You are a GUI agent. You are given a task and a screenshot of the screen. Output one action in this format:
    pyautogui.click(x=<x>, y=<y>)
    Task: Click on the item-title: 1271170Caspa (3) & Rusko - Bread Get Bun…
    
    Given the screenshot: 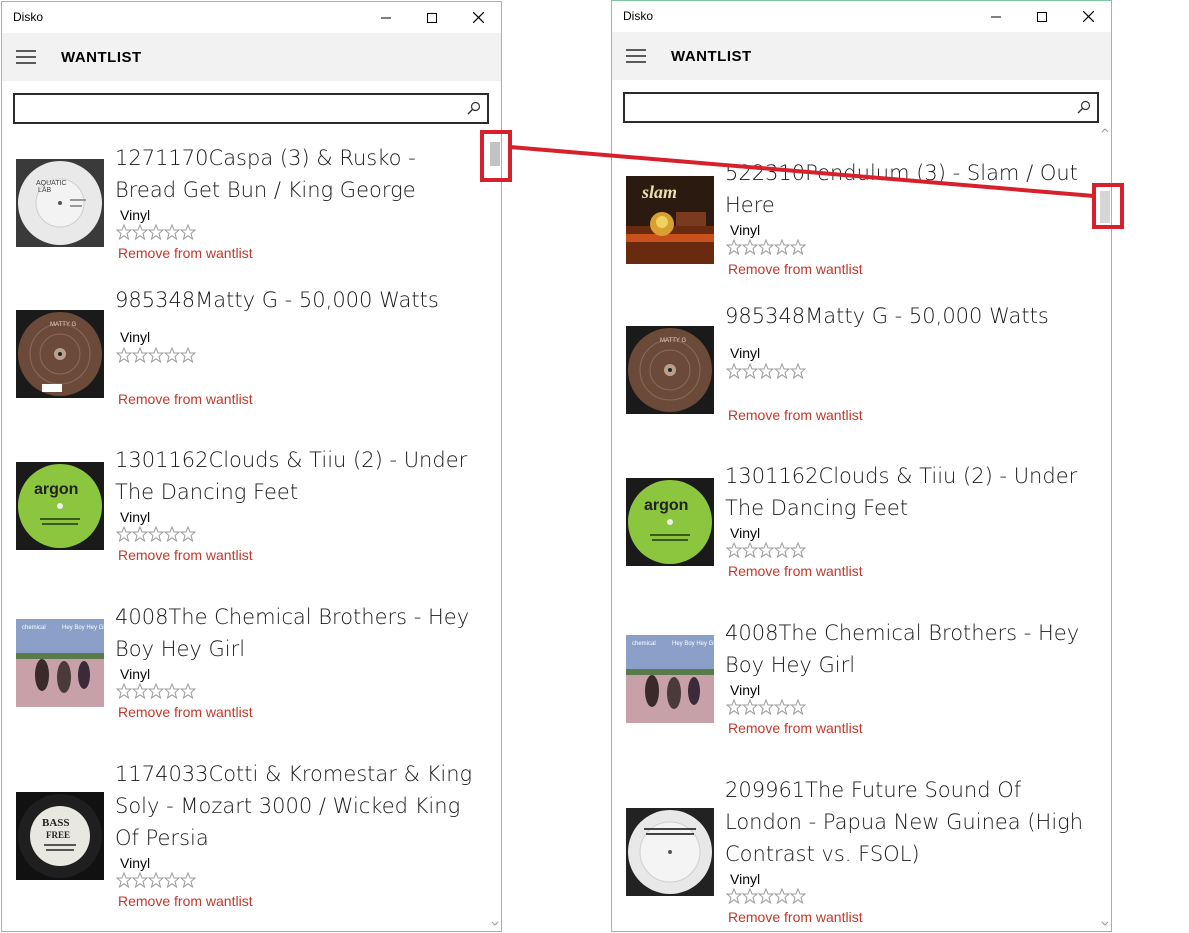 What is the action you would take?
    pyautogui.click(x=265, y=174)
    